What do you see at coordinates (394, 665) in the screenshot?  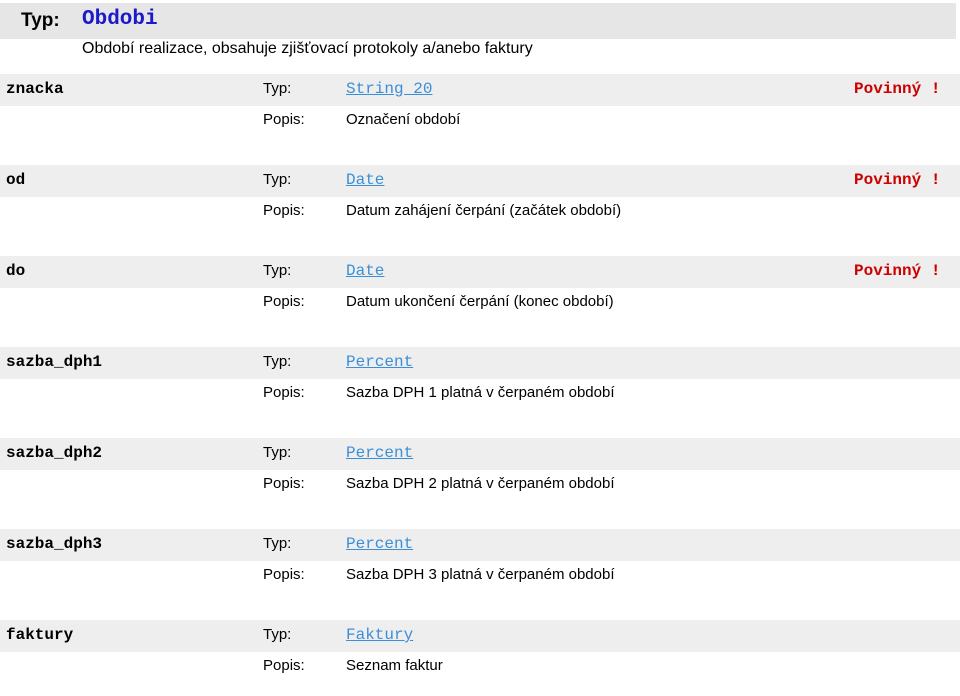 I see `field-description: Seznam faktur` at bounding box center [394, 665].